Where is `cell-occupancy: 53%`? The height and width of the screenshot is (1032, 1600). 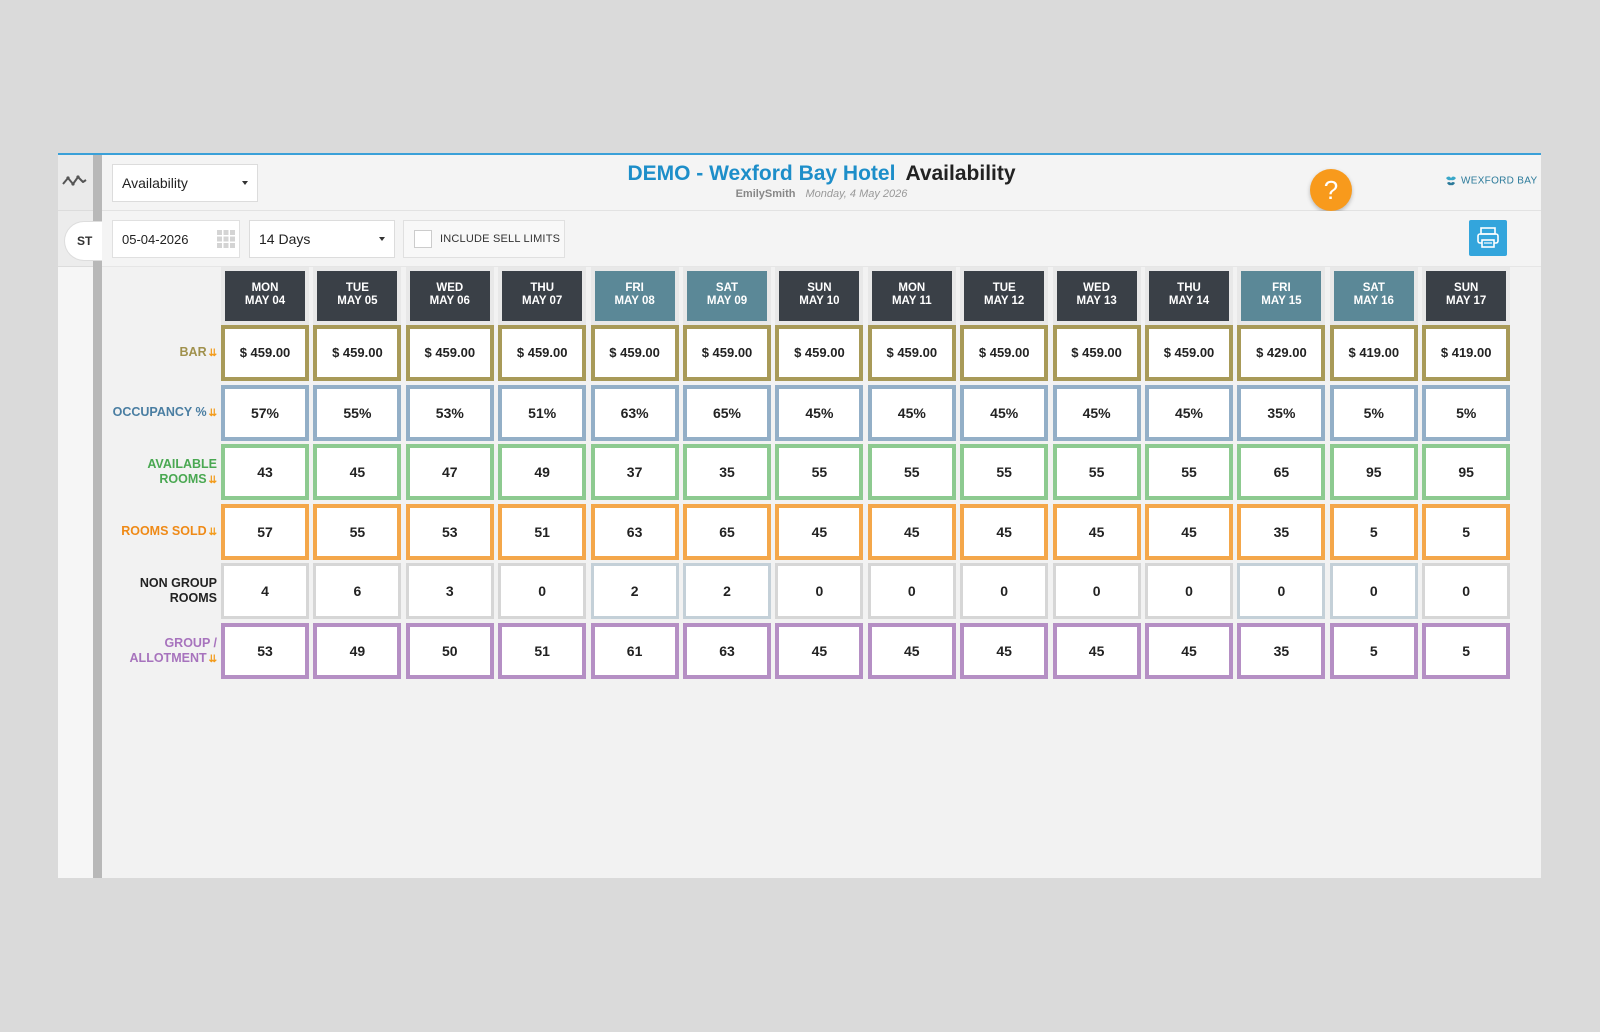 cell-occupancy: 53% is located at coordinates (449, 412).